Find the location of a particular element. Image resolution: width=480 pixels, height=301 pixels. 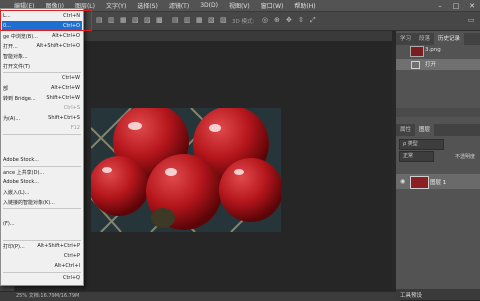

file-menu-item: ge 中浏览(B)... Alt+Ctrl+O is located at coordinates (42, 36).